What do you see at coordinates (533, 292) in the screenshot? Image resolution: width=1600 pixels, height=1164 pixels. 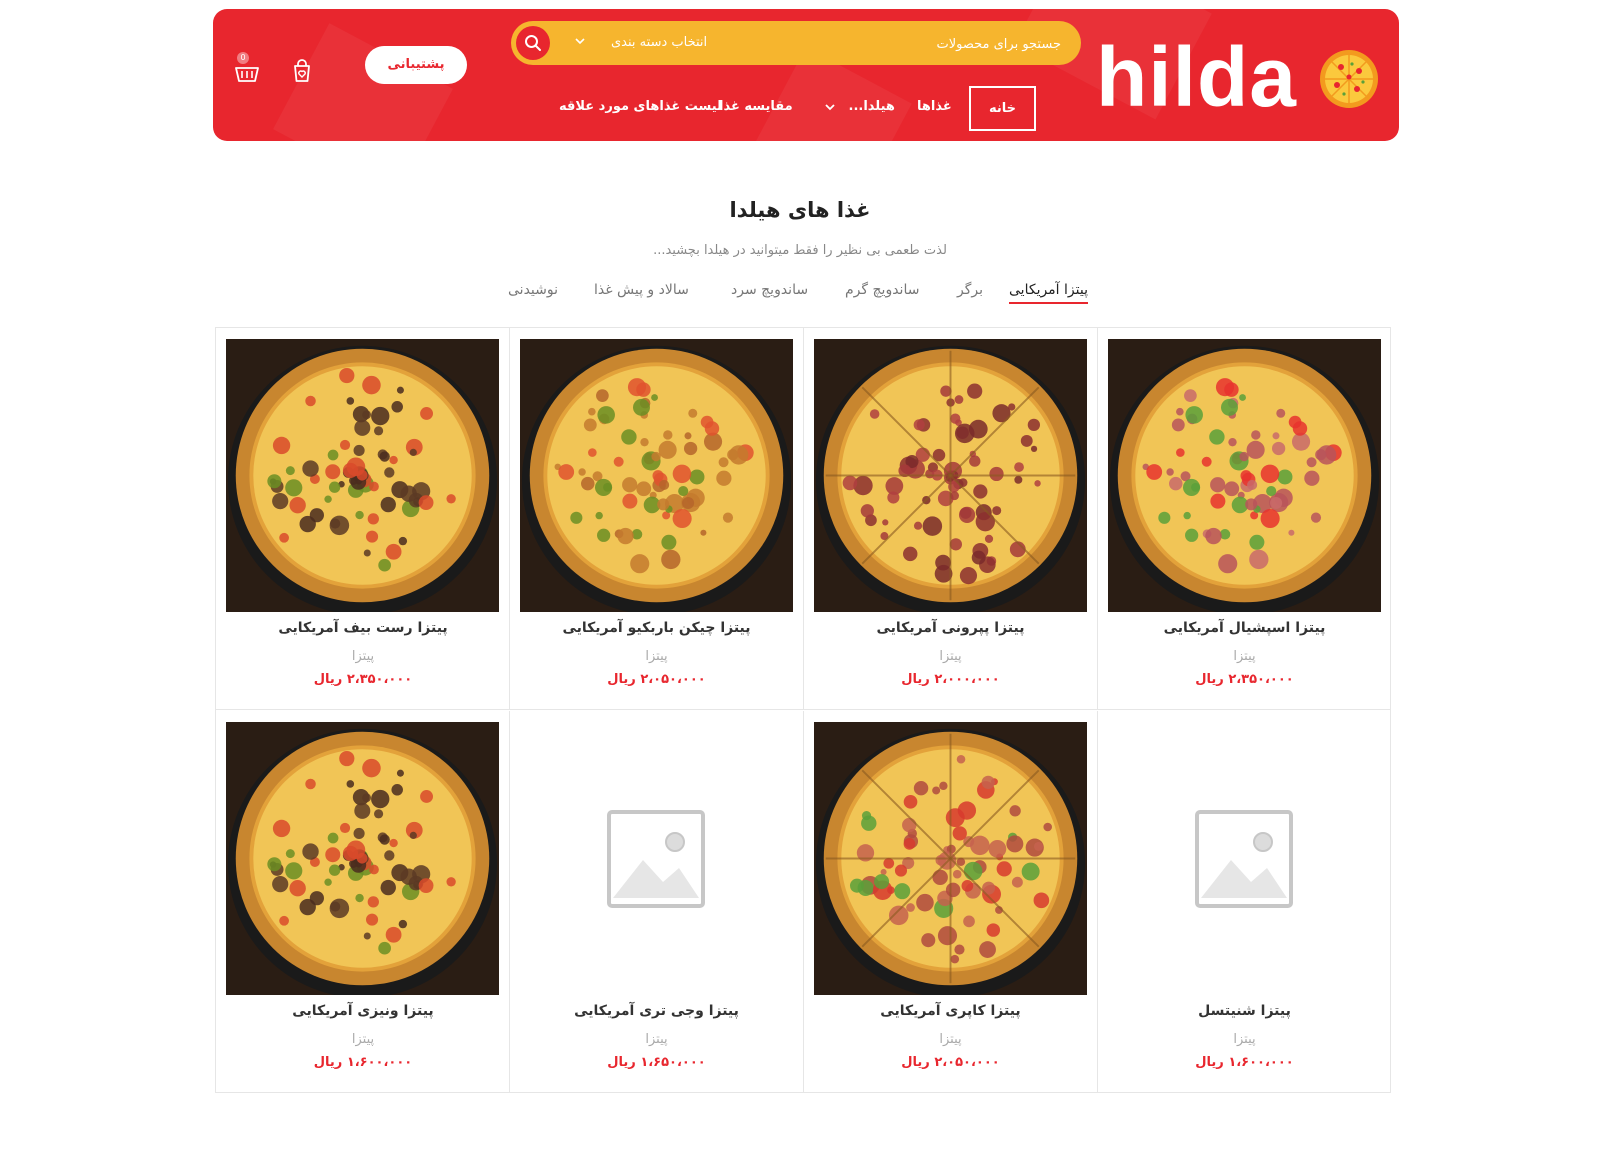 I see `tab-drinks: نوشیدنی` at bounding box center [533, 292].